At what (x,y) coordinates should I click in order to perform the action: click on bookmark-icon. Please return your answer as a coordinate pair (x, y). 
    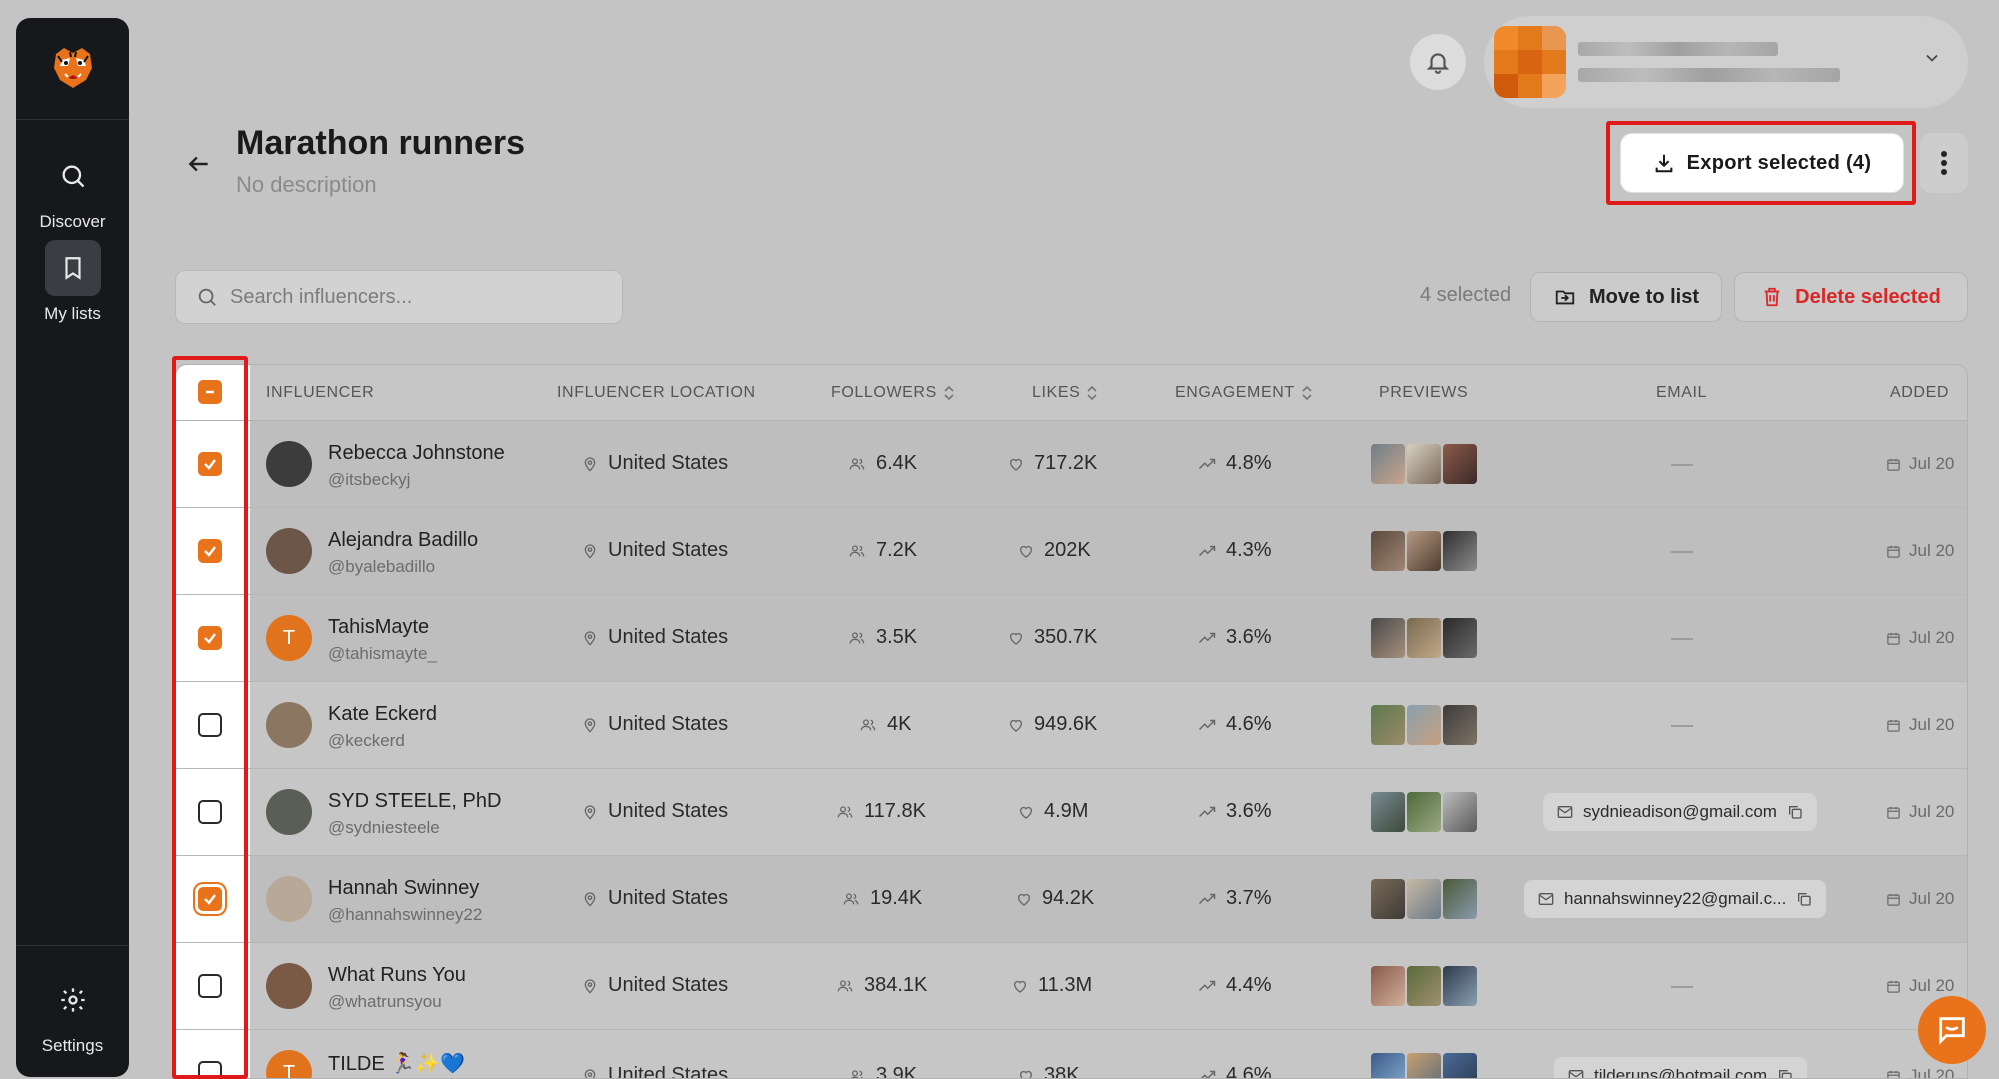
    Looking at the image, I should click on (72, 268).